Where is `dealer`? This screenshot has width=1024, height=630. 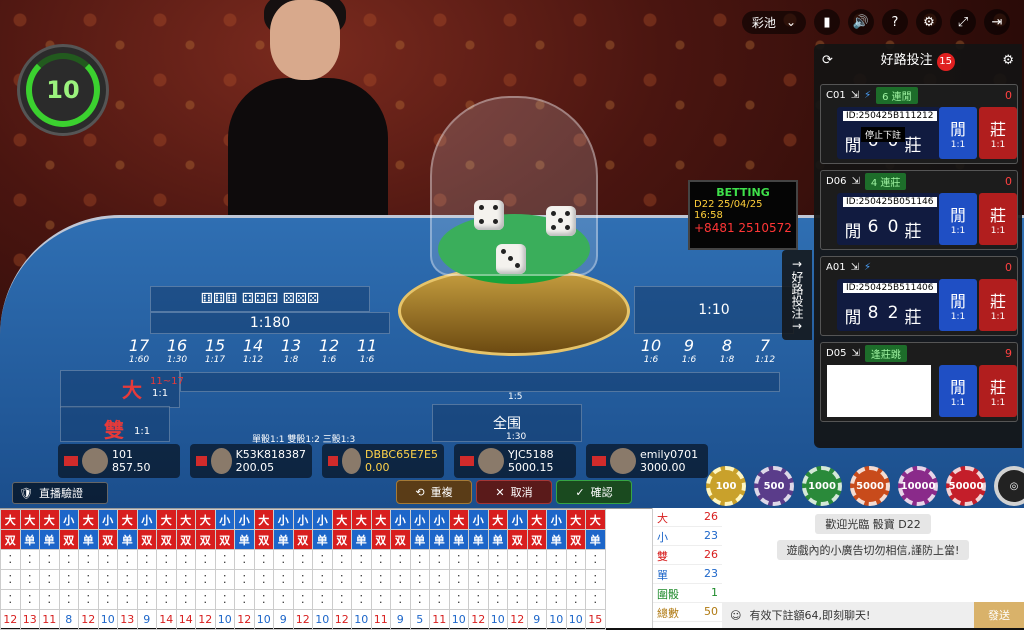 dealer is located at coordinates (308, 115).